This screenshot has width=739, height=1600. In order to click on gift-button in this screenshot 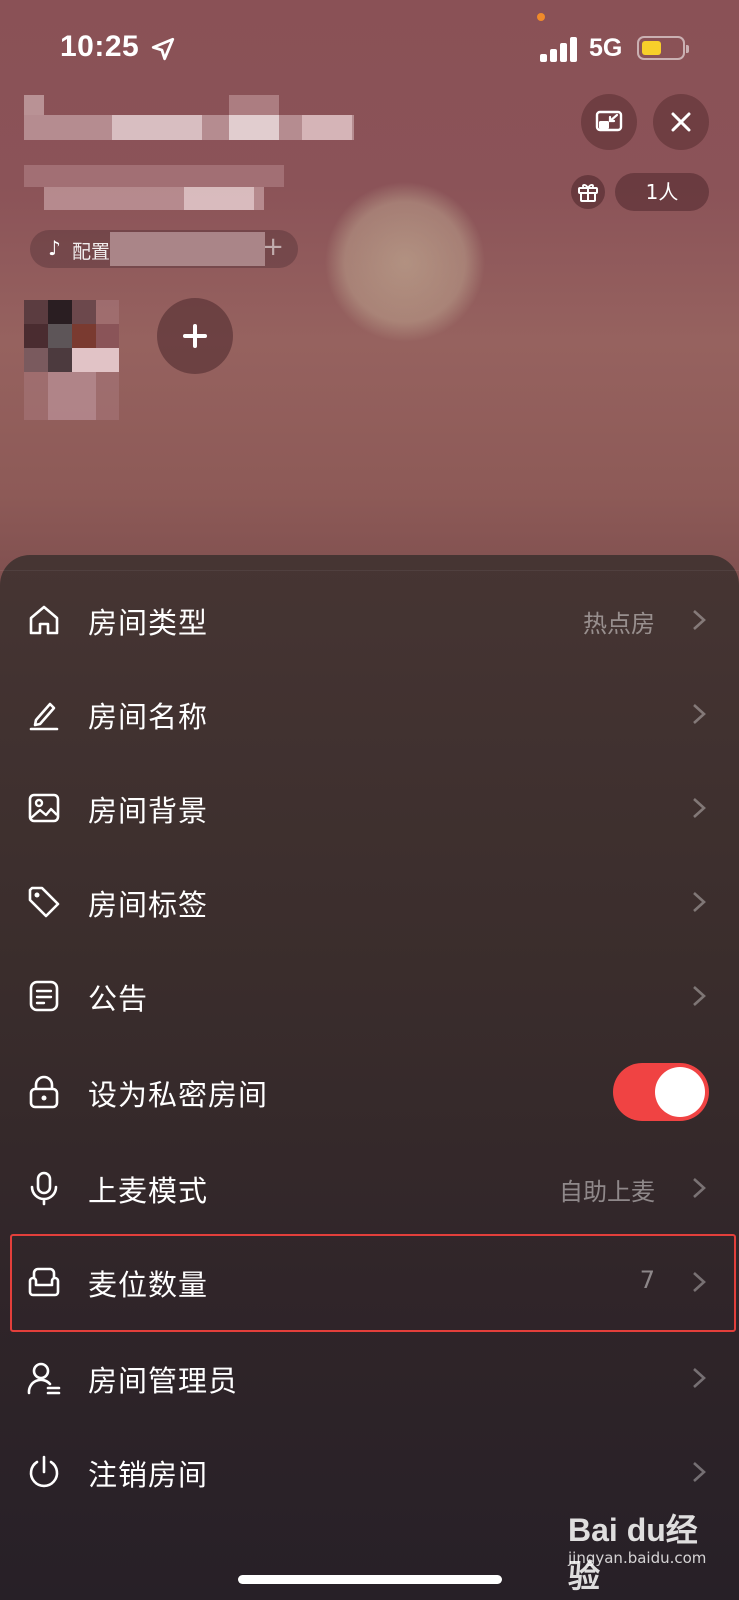, I will do `click(588, 192)`.